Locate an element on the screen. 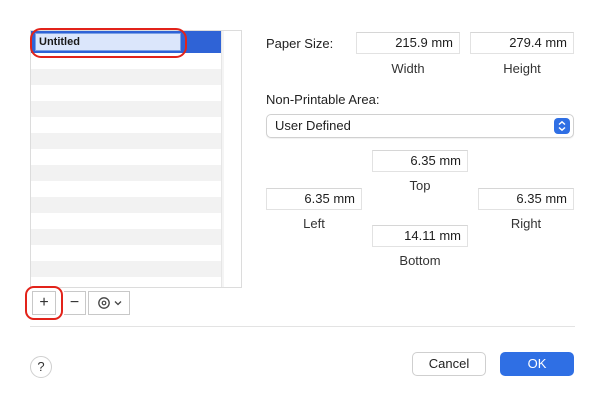 The height and width of the screenshot is (398, 590). height-field: 279.4 mm is located at coordinates (522, 43).